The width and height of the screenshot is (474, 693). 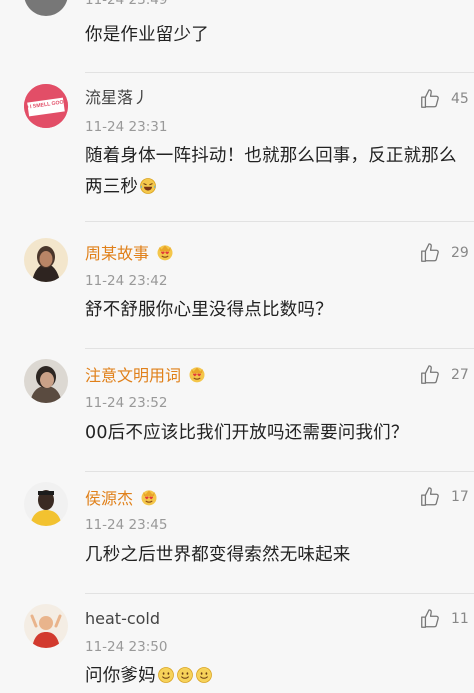 I want to click on comment-author: 周某故事, so click(x=130, y=253).